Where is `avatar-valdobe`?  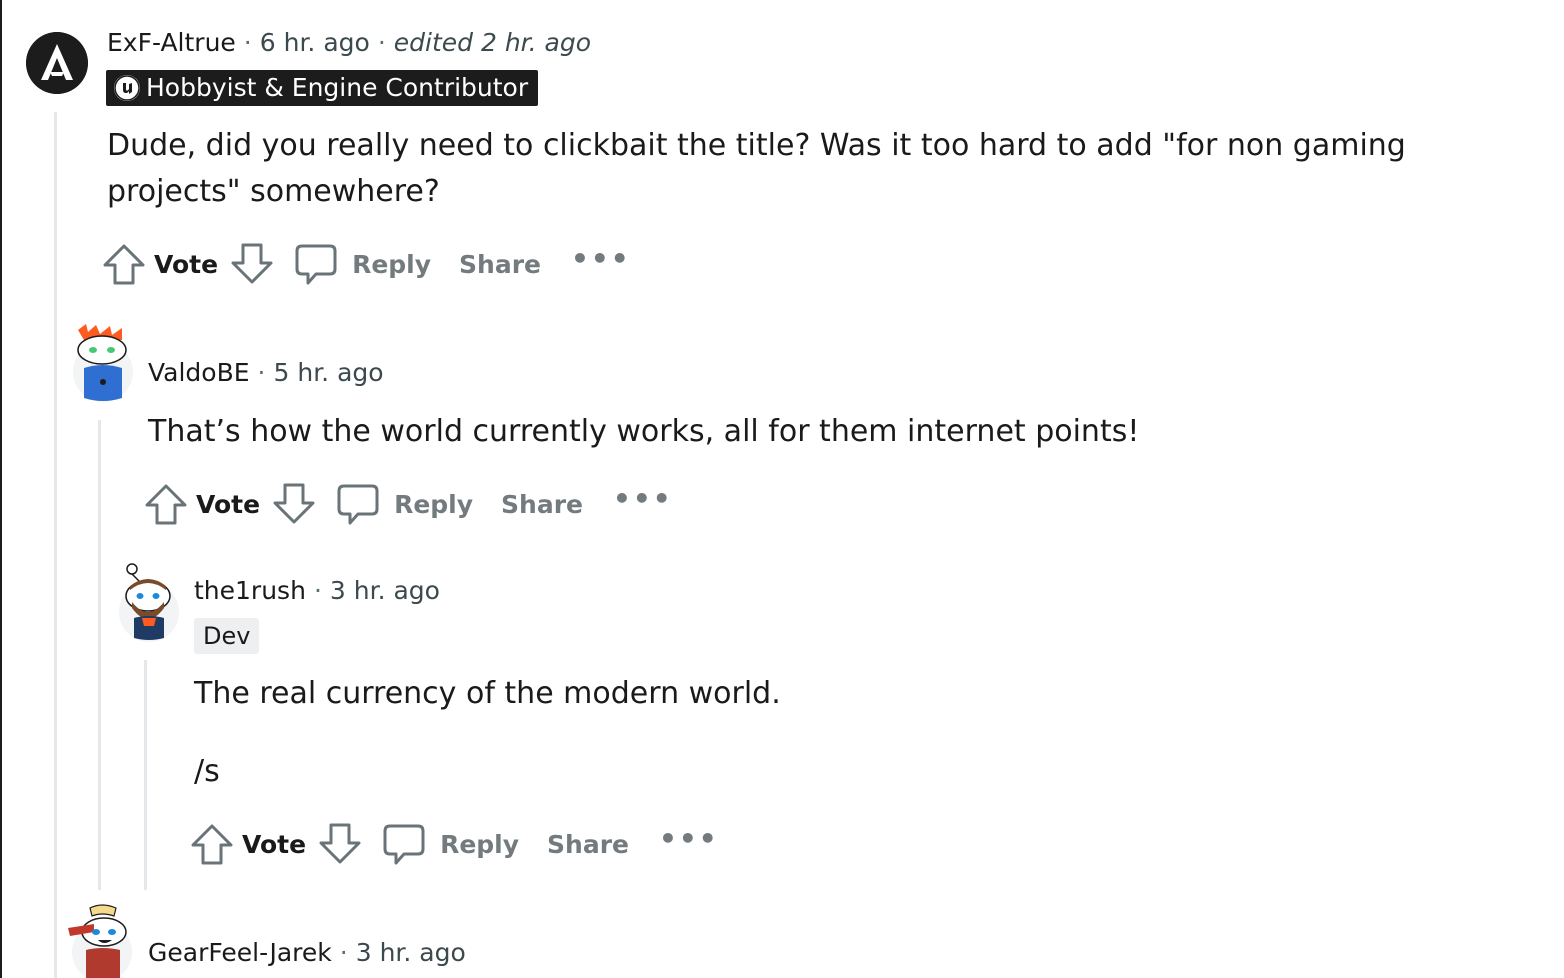 avatar-valdobe is located at coordinates (103, 363).